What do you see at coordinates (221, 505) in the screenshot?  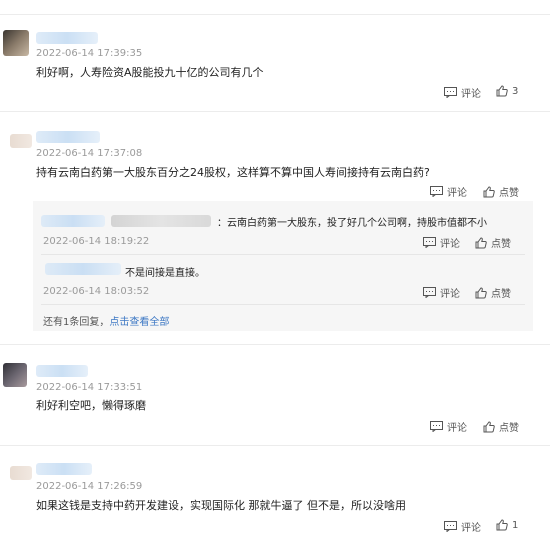 I see `comment-text: 如果这钱是支持中药开发建设，实现国际化 那就牛逼了 但不是，所以没啥用` at bounding box center [221, 505].